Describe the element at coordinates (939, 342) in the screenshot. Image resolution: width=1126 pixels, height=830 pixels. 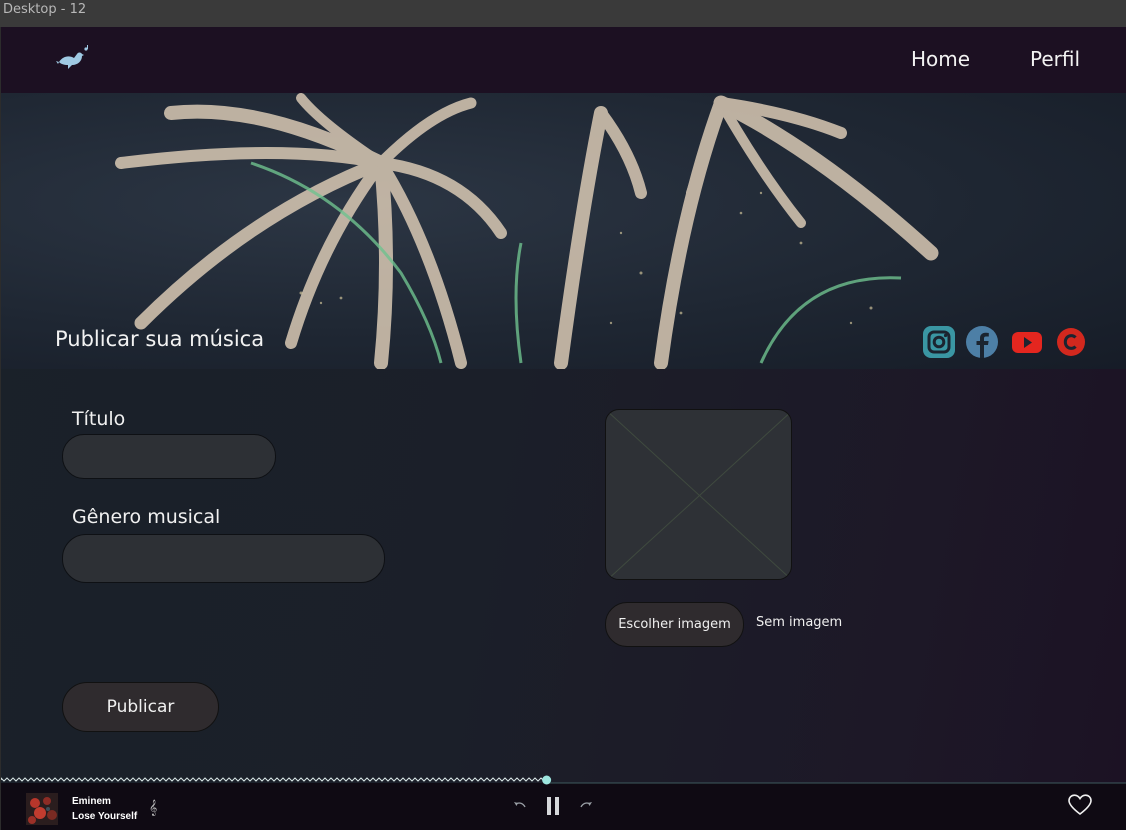
I see `instagram-icon` at that location.